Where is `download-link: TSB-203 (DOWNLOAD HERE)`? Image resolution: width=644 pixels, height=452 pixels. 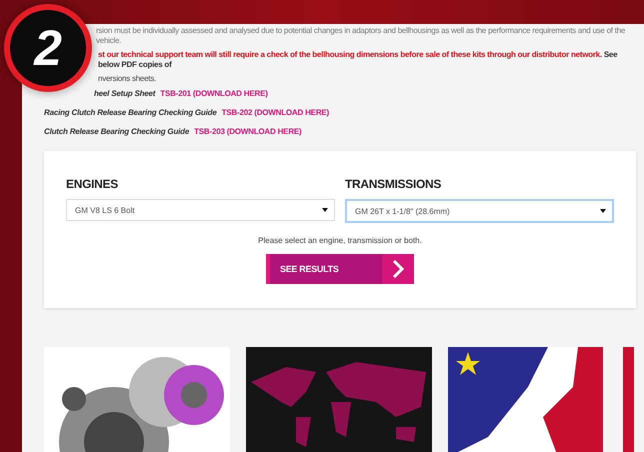 download-link: TSB-203 (DOWNLOAD HERE) is located at coordinates (248, 131).